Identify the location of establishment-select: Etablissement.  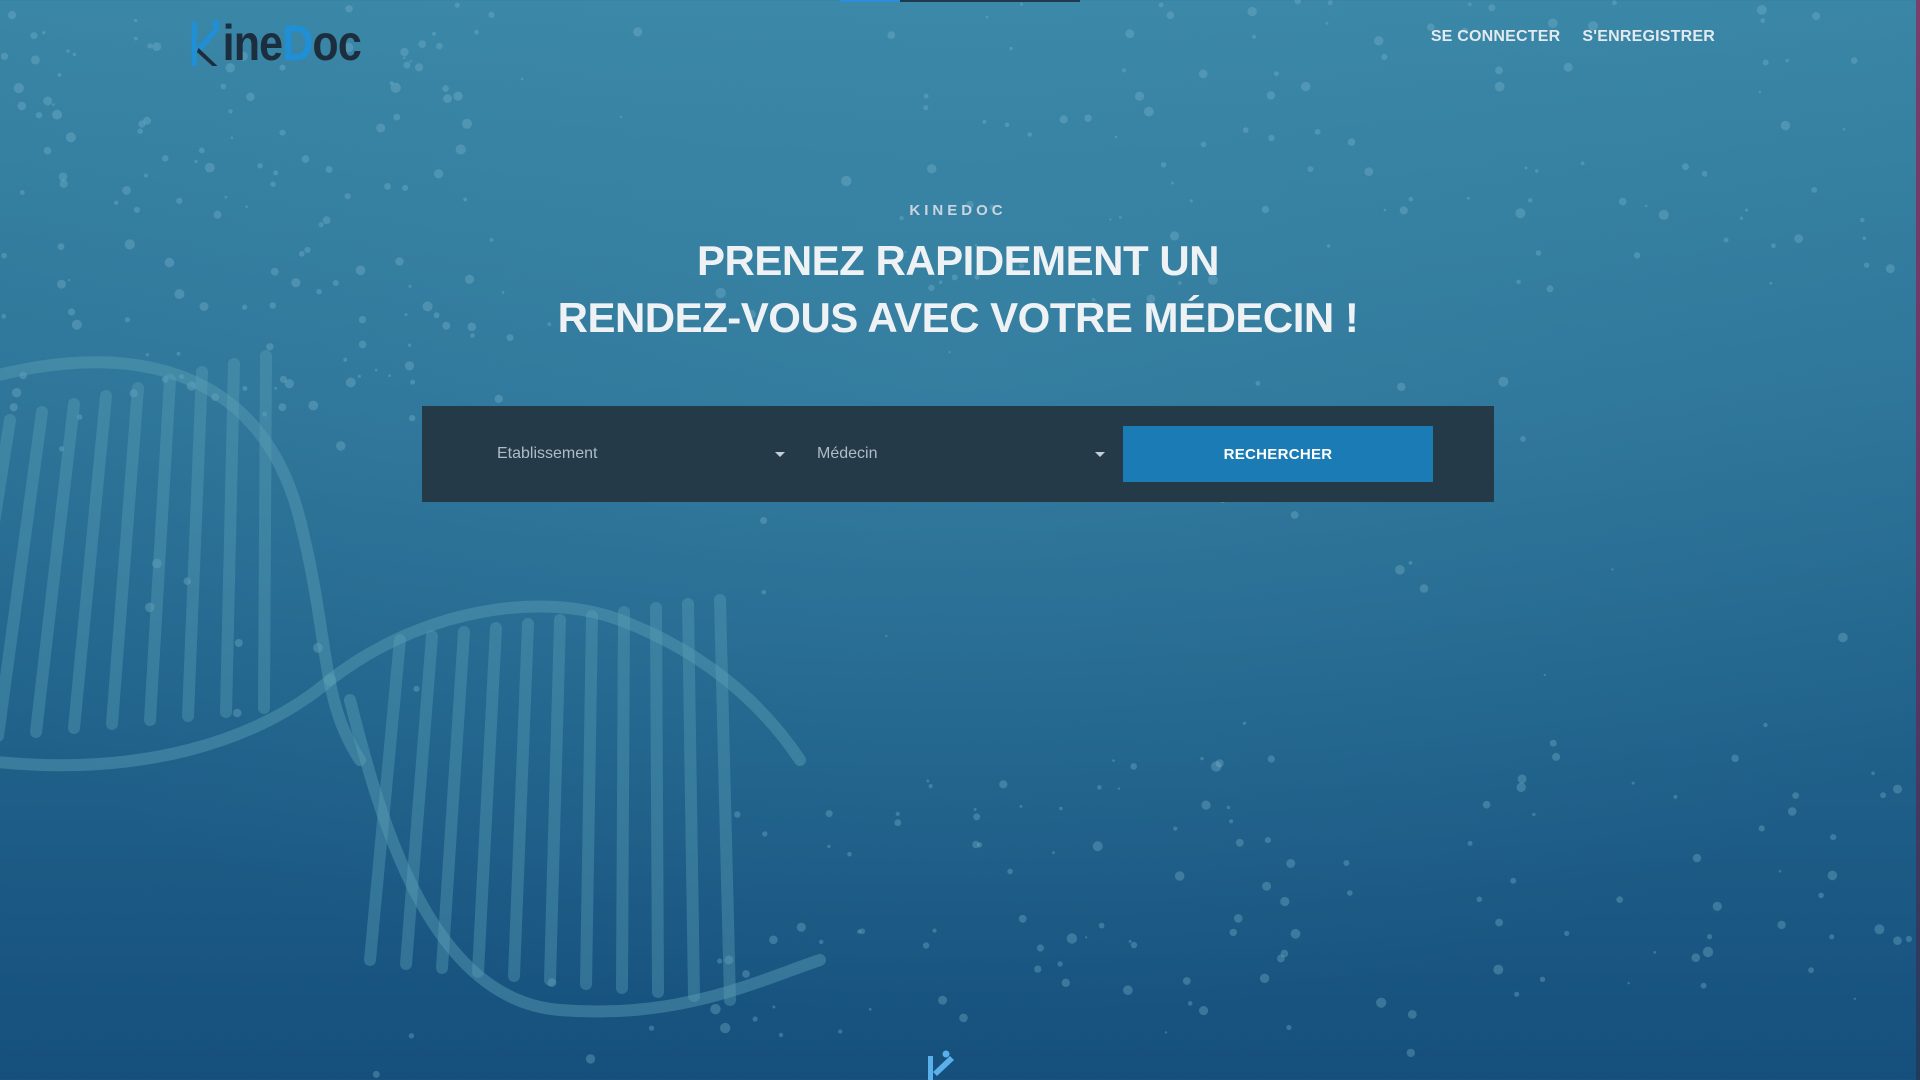
(647, 454).